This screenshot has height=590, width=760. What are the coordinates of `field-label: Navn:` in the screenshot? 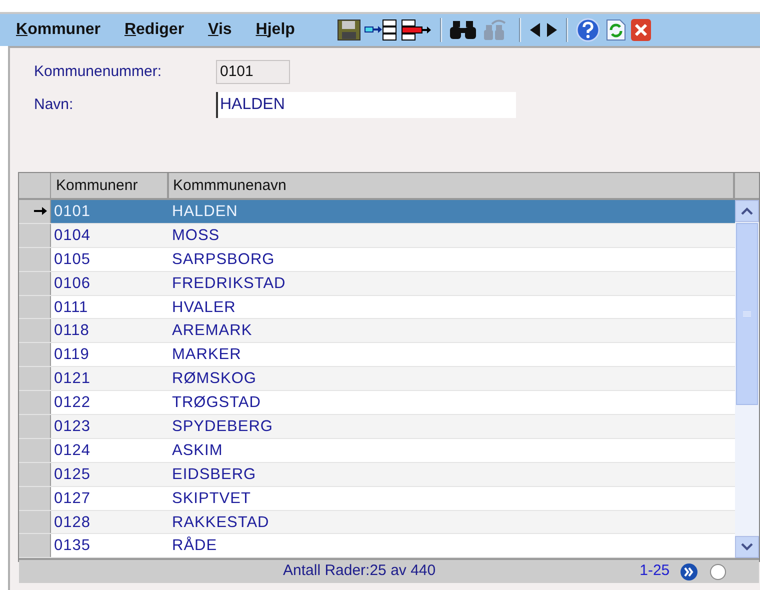 It's located at (54, 104).